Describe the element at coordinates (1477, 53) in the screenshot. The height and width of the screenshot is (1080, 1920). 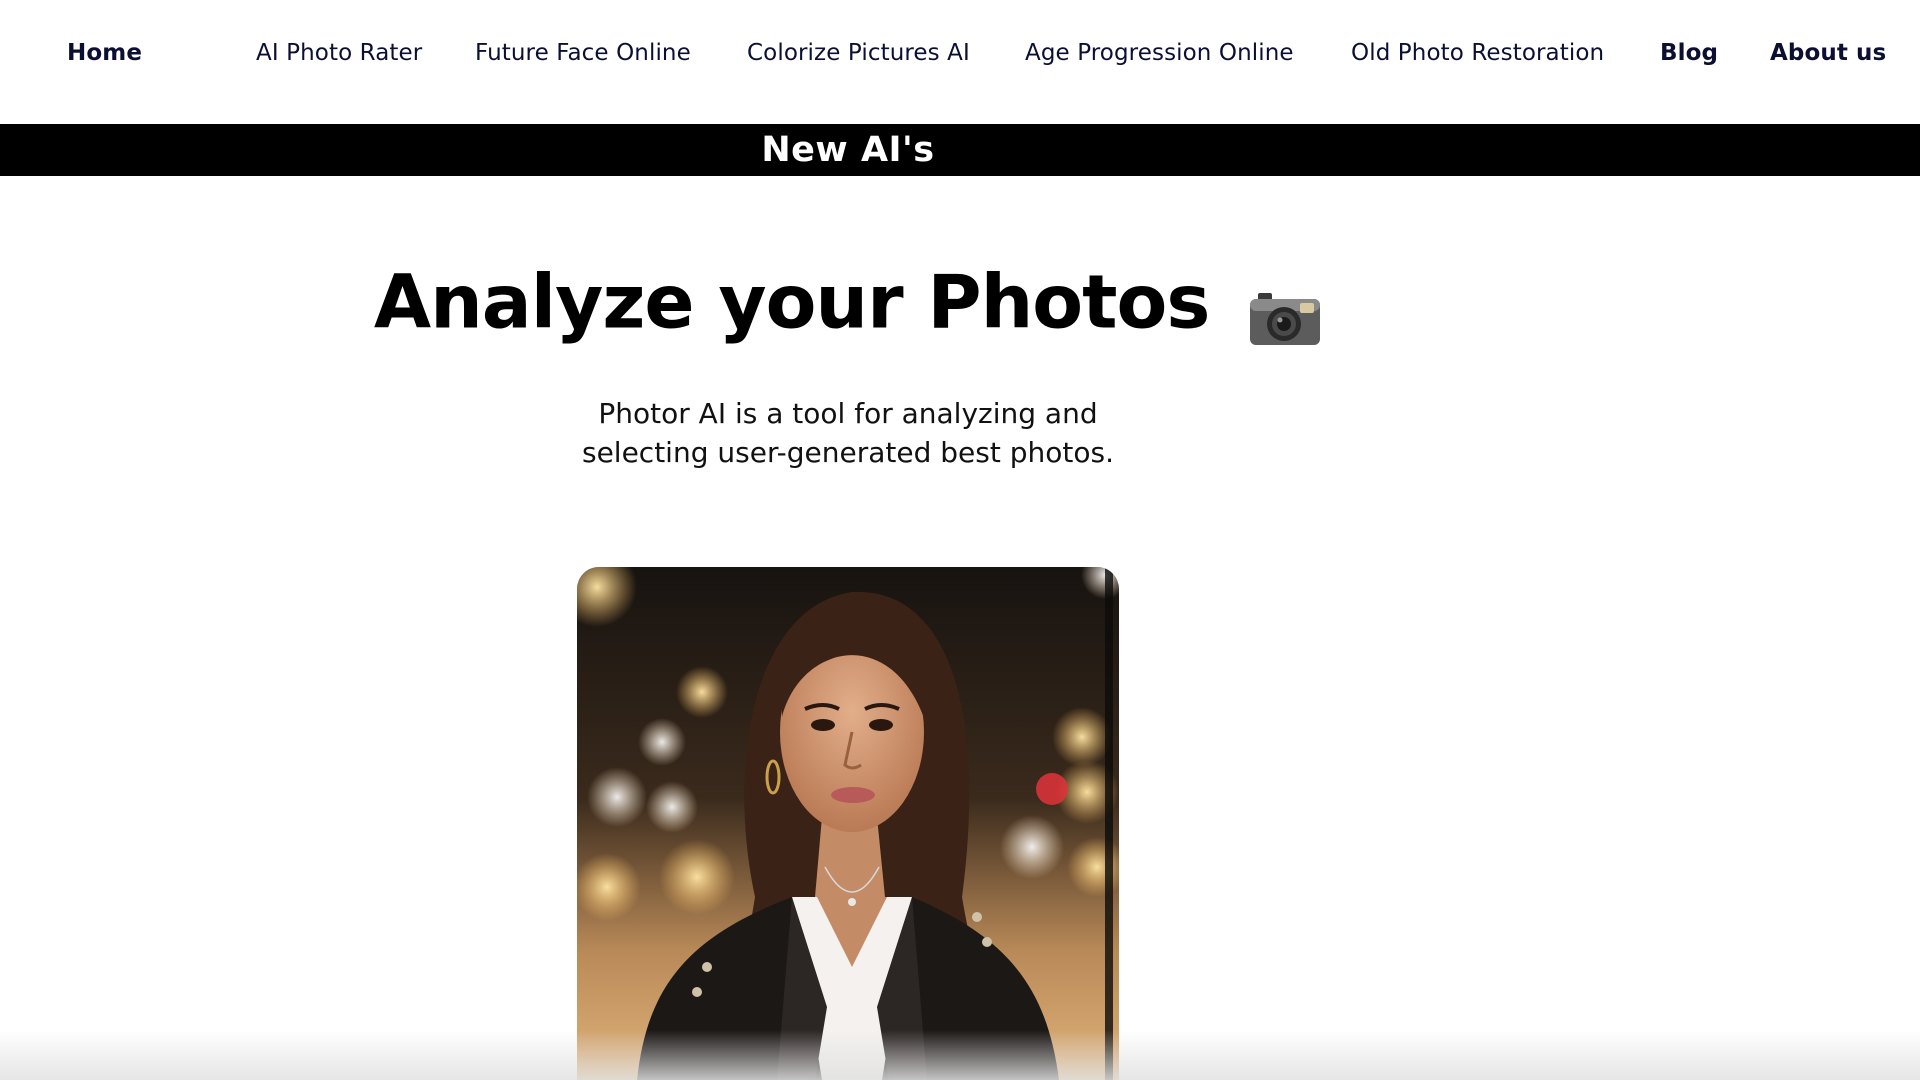
I see `nav-link-old-photo-restoration: Old Photo Restoration` at that location.